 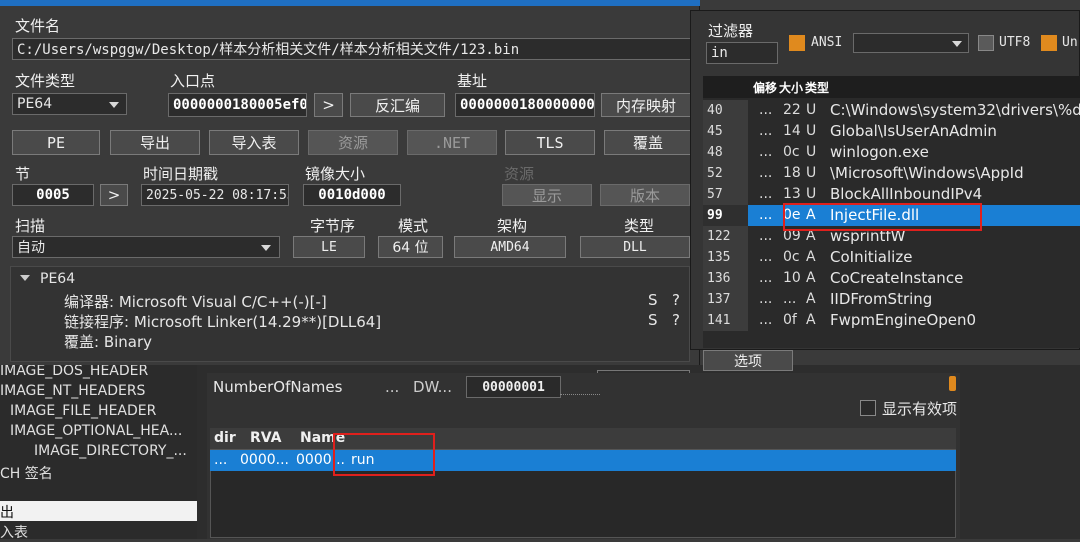 I want to click on filter-input: in, so click(x=742, y=53).